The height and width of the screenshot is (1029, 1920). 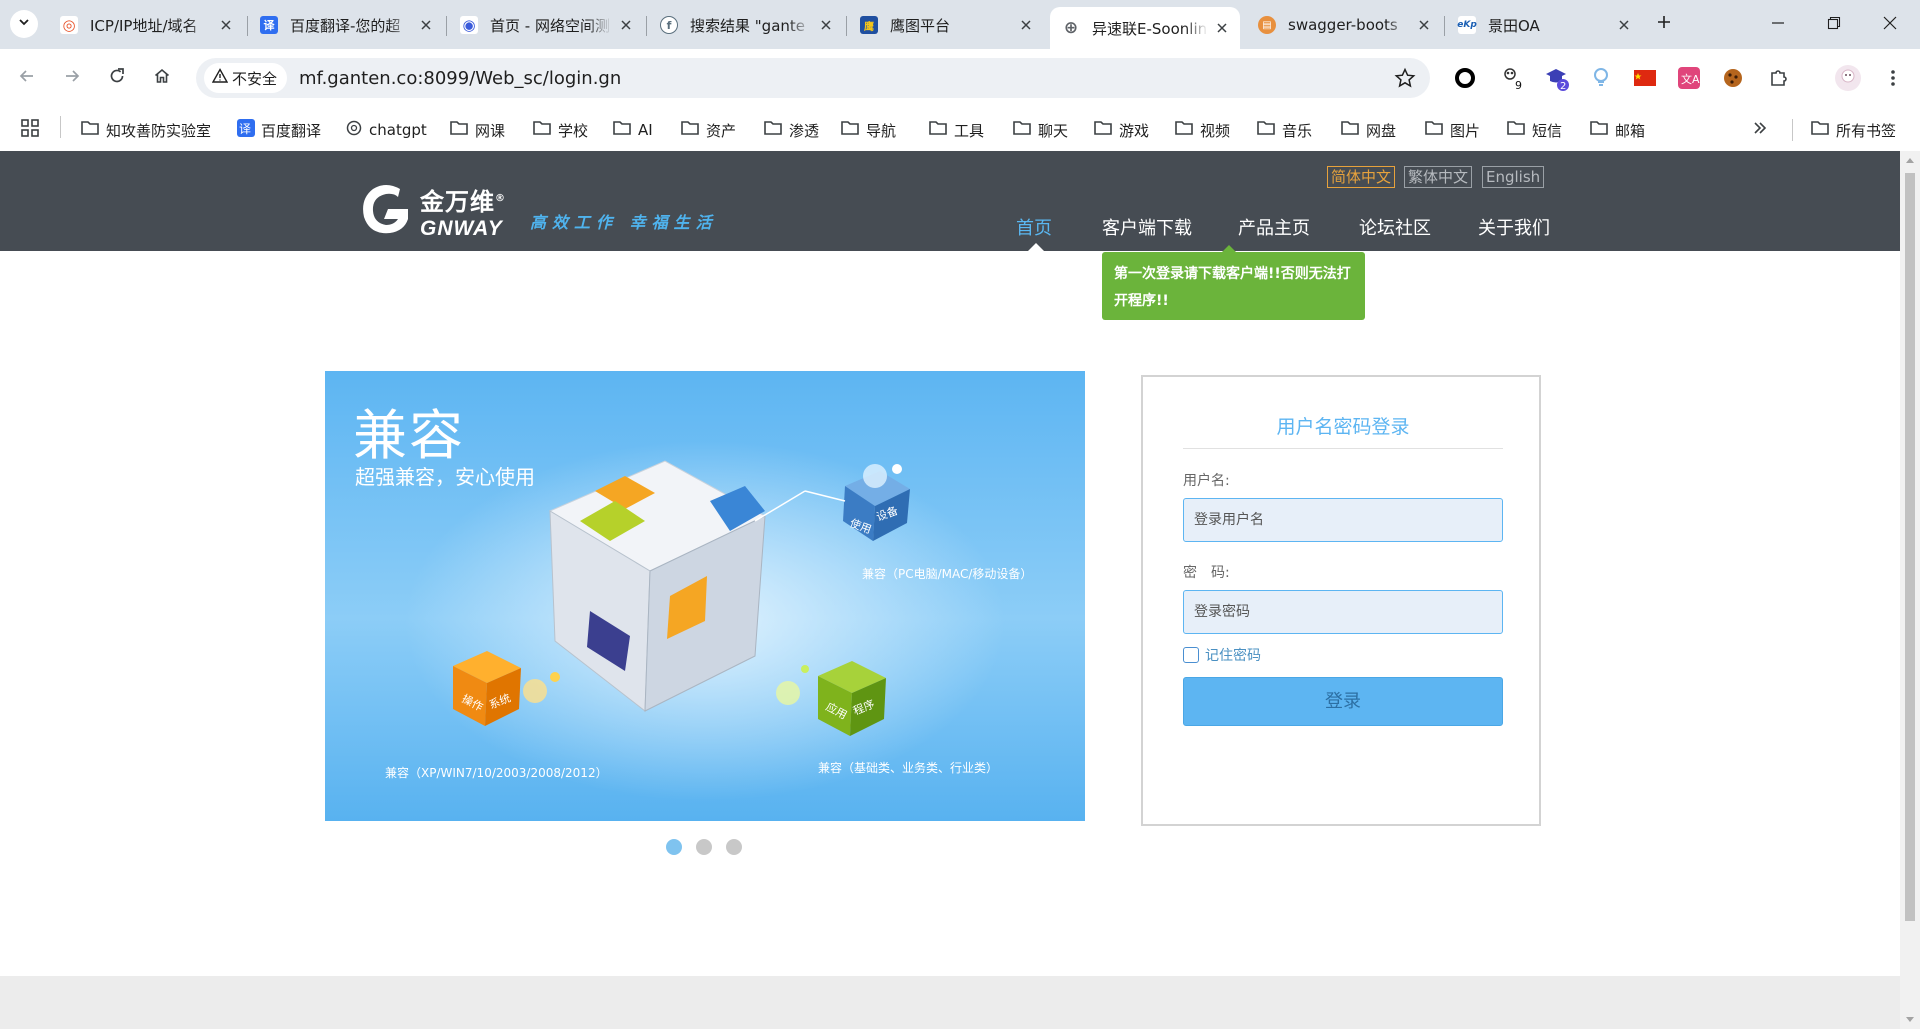 I want to click on bookmark-item: 译百度翻译, so click(x=279, y=130).